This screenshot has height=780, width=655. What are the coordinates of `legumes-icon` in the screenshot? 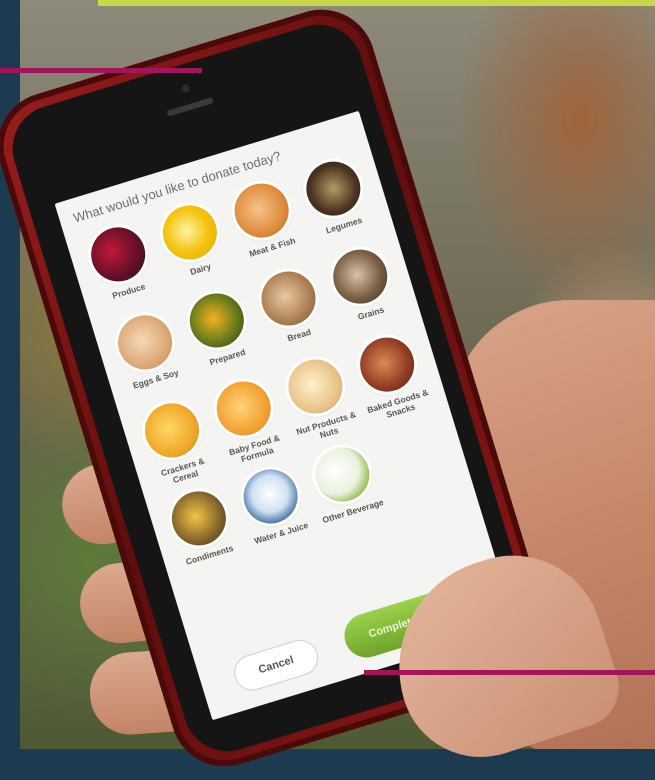 It's located at (333, 189).